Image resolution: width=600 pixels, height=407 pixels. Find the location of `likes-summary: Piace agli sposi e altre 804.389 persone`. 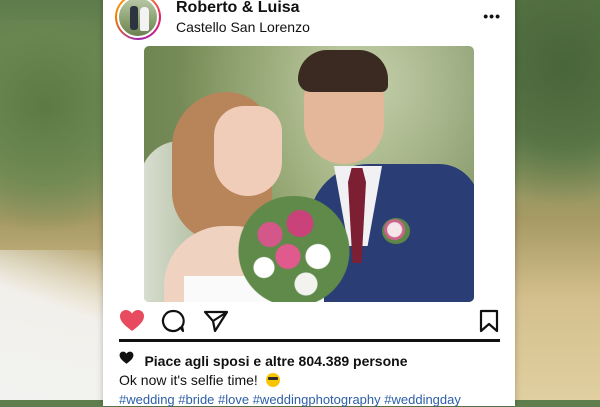

likes-summary: Piace agli sposi e altre 804.389 persone is located at coordinates (263, 360).